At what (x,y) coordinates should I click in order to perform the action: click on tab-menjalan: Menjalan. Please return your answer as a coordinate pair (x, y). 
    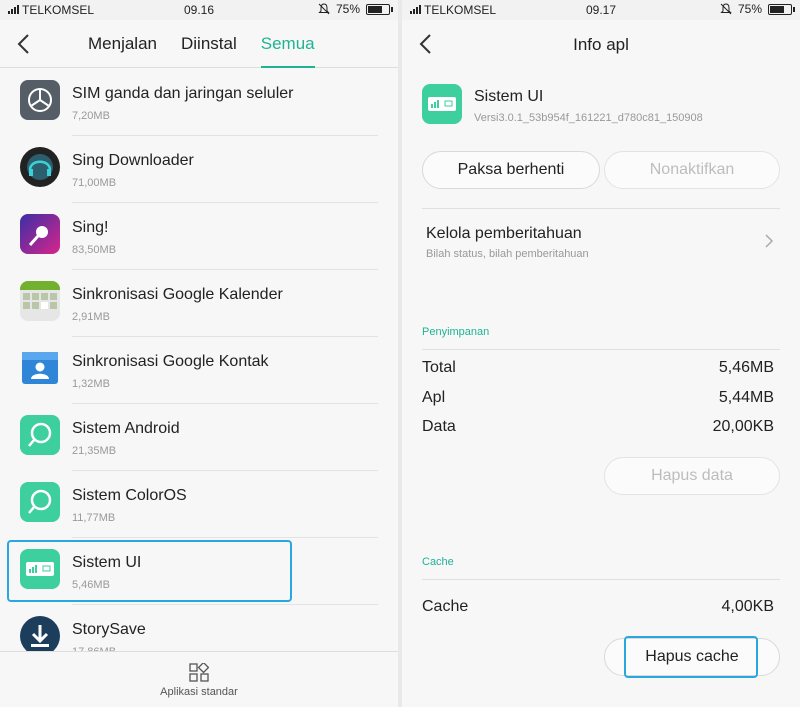
    Looking at the image, I should click on (122, 51).